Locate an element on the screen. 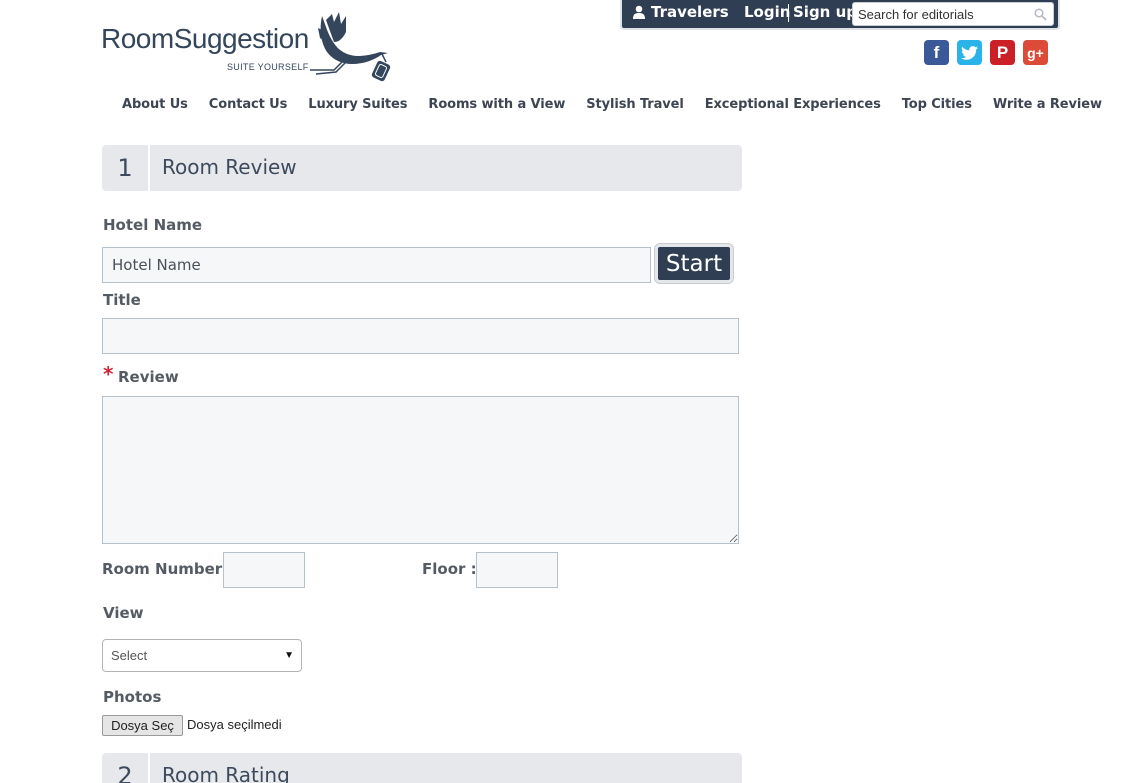 This screenshot has width=1122, height=783. hotel-name-input is located at coordinates (376, 265).